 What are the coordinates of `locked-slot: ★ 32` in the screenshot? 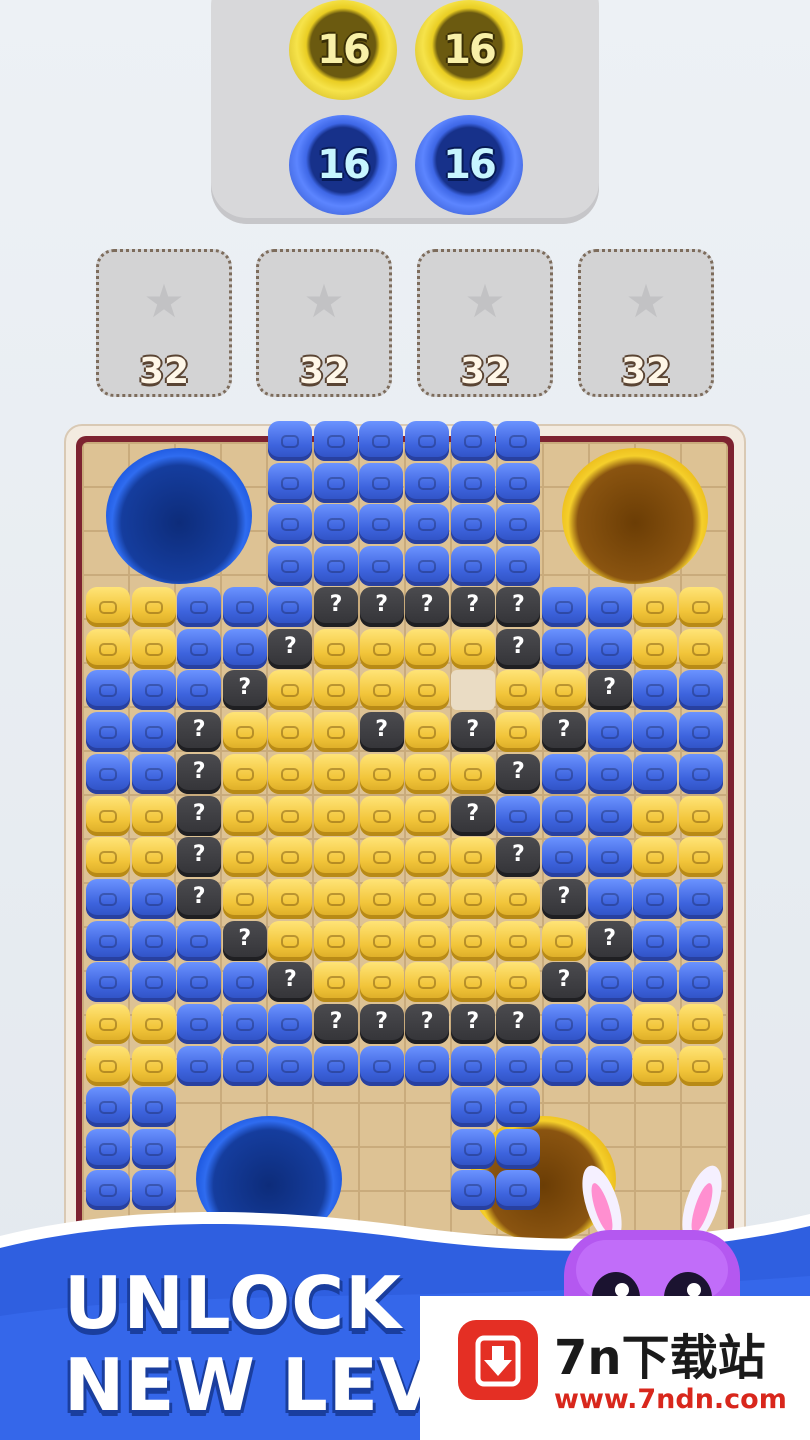 It's located at (646, 323).